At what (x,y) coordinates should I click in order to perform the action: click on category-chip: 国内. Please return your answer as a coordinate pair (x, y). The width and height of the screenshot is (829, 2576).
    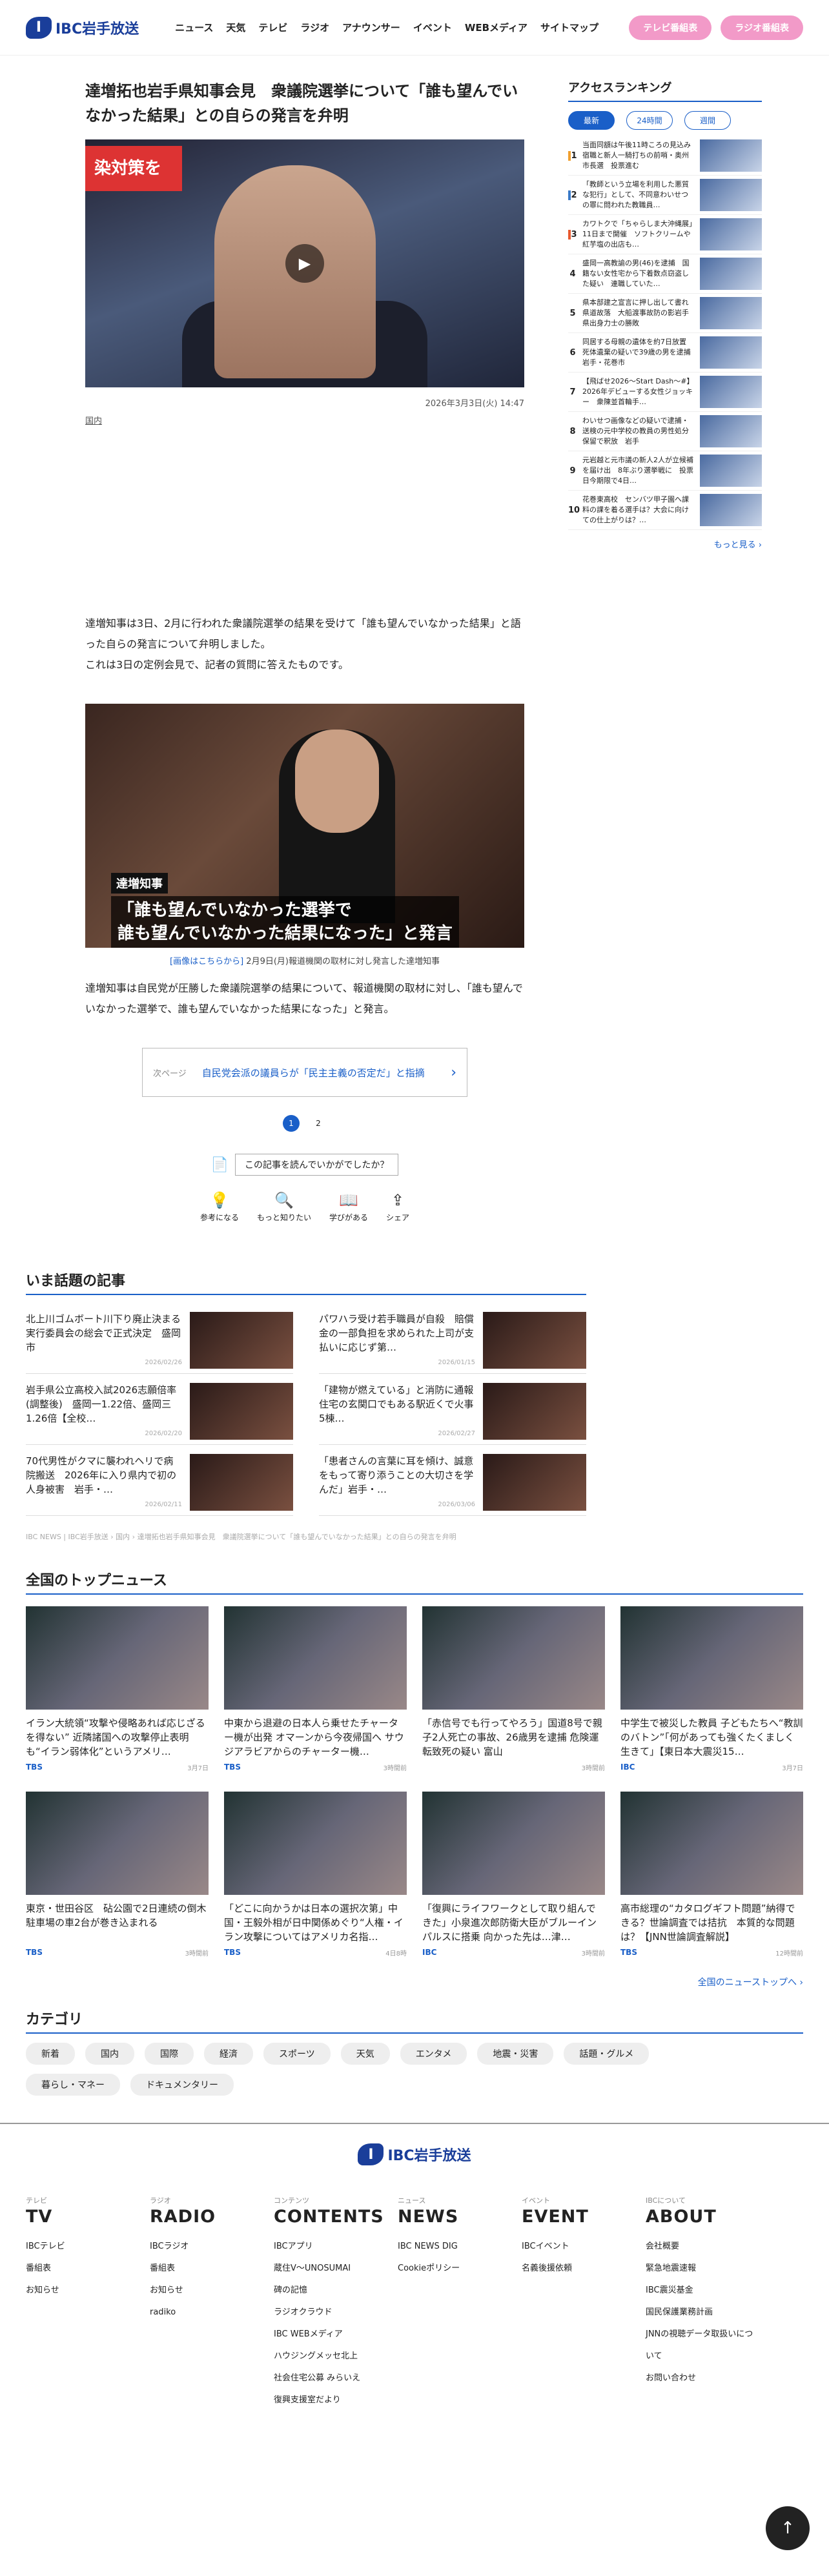
    Looking at the image, I should click on (110, 2054).